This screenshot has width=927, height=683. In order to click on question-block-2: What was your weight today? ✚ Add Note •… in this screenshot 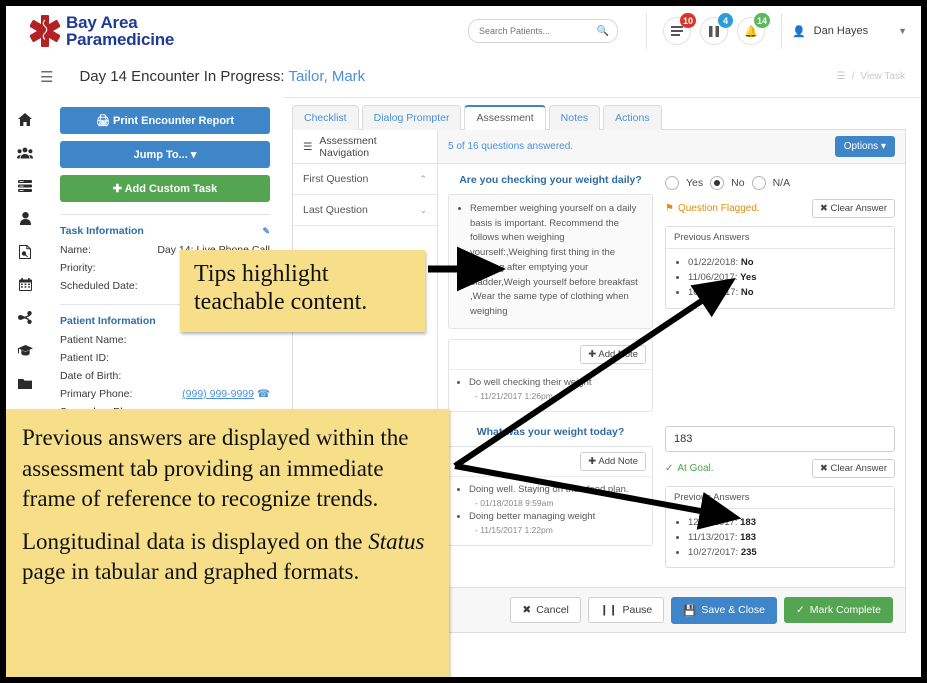, I will do `click(671, 490)`.